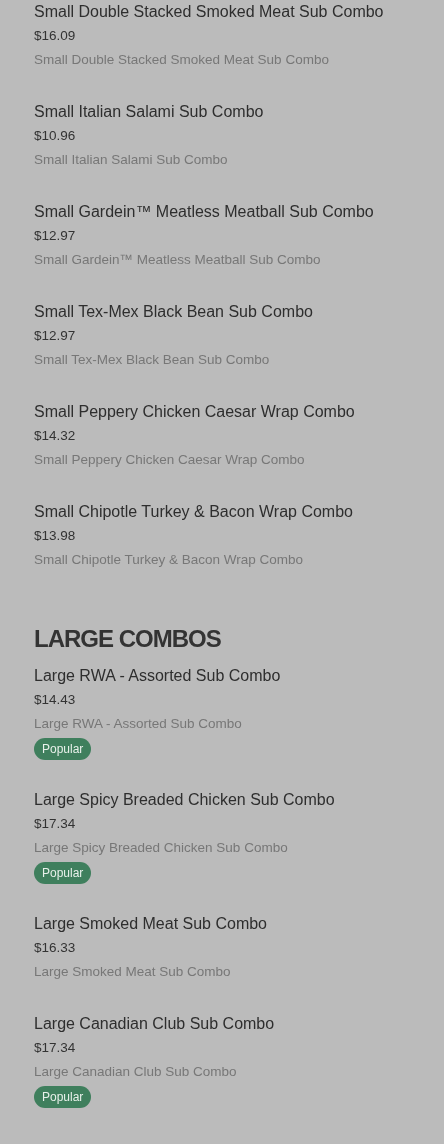 The image size is (444, 1144). Describe the element at coordinates (229, 212) in the screenshot. I see `item-name: Small Gardein™ Meatless Meatball Sub Combo` at that location.